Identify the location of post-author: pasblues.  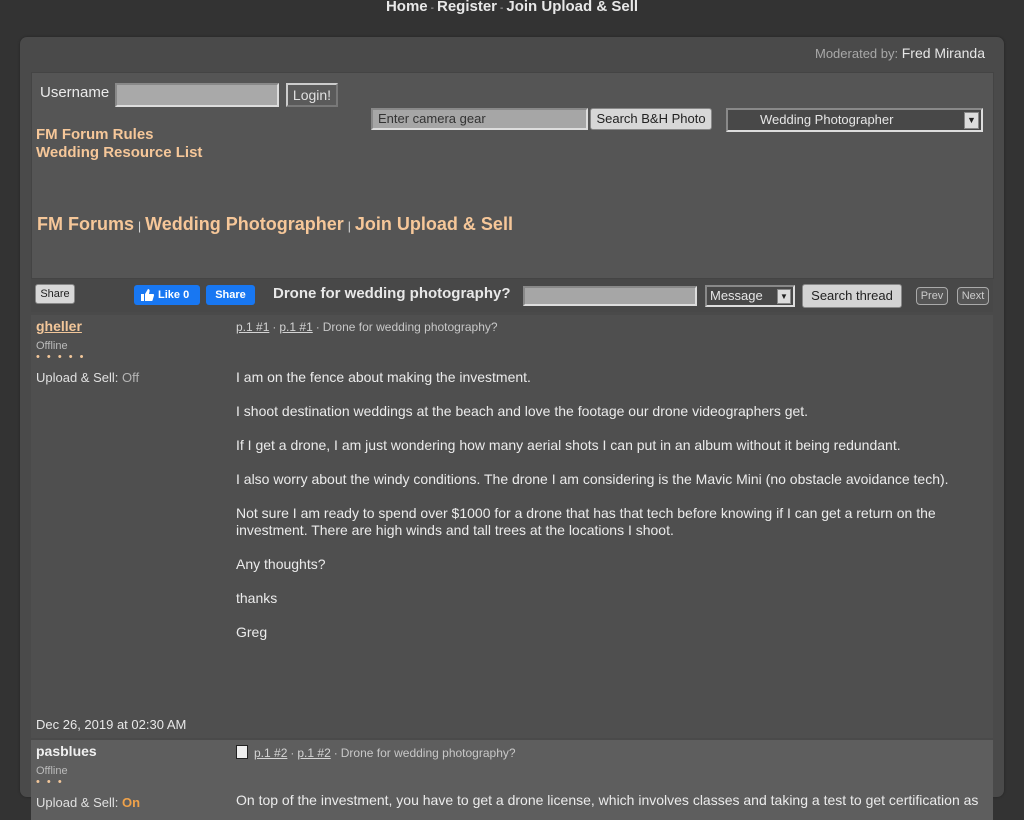
(66, 751).